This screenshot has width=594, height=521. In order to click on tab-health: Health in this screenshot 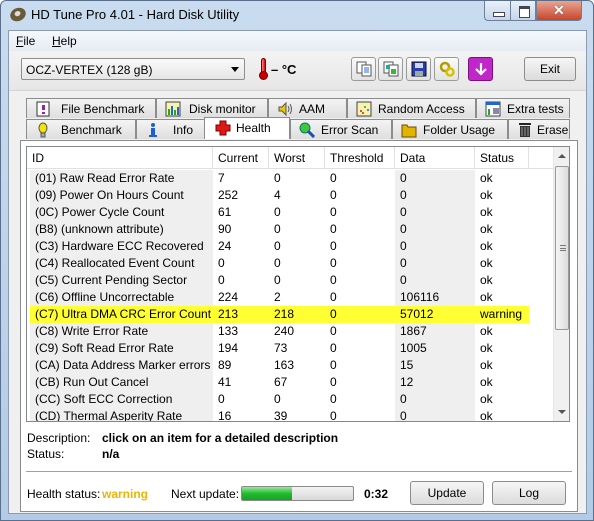, I will do `click(247, 128)`.